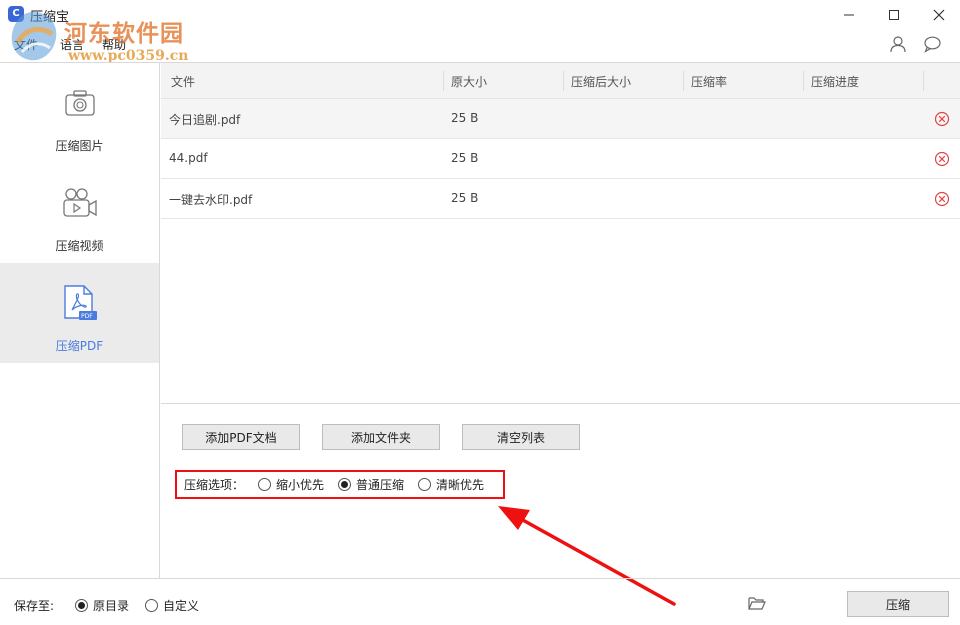  Describe the element at coordinates (183, 82) in the screenshot. I see `column-header-file: 文件` at that location.